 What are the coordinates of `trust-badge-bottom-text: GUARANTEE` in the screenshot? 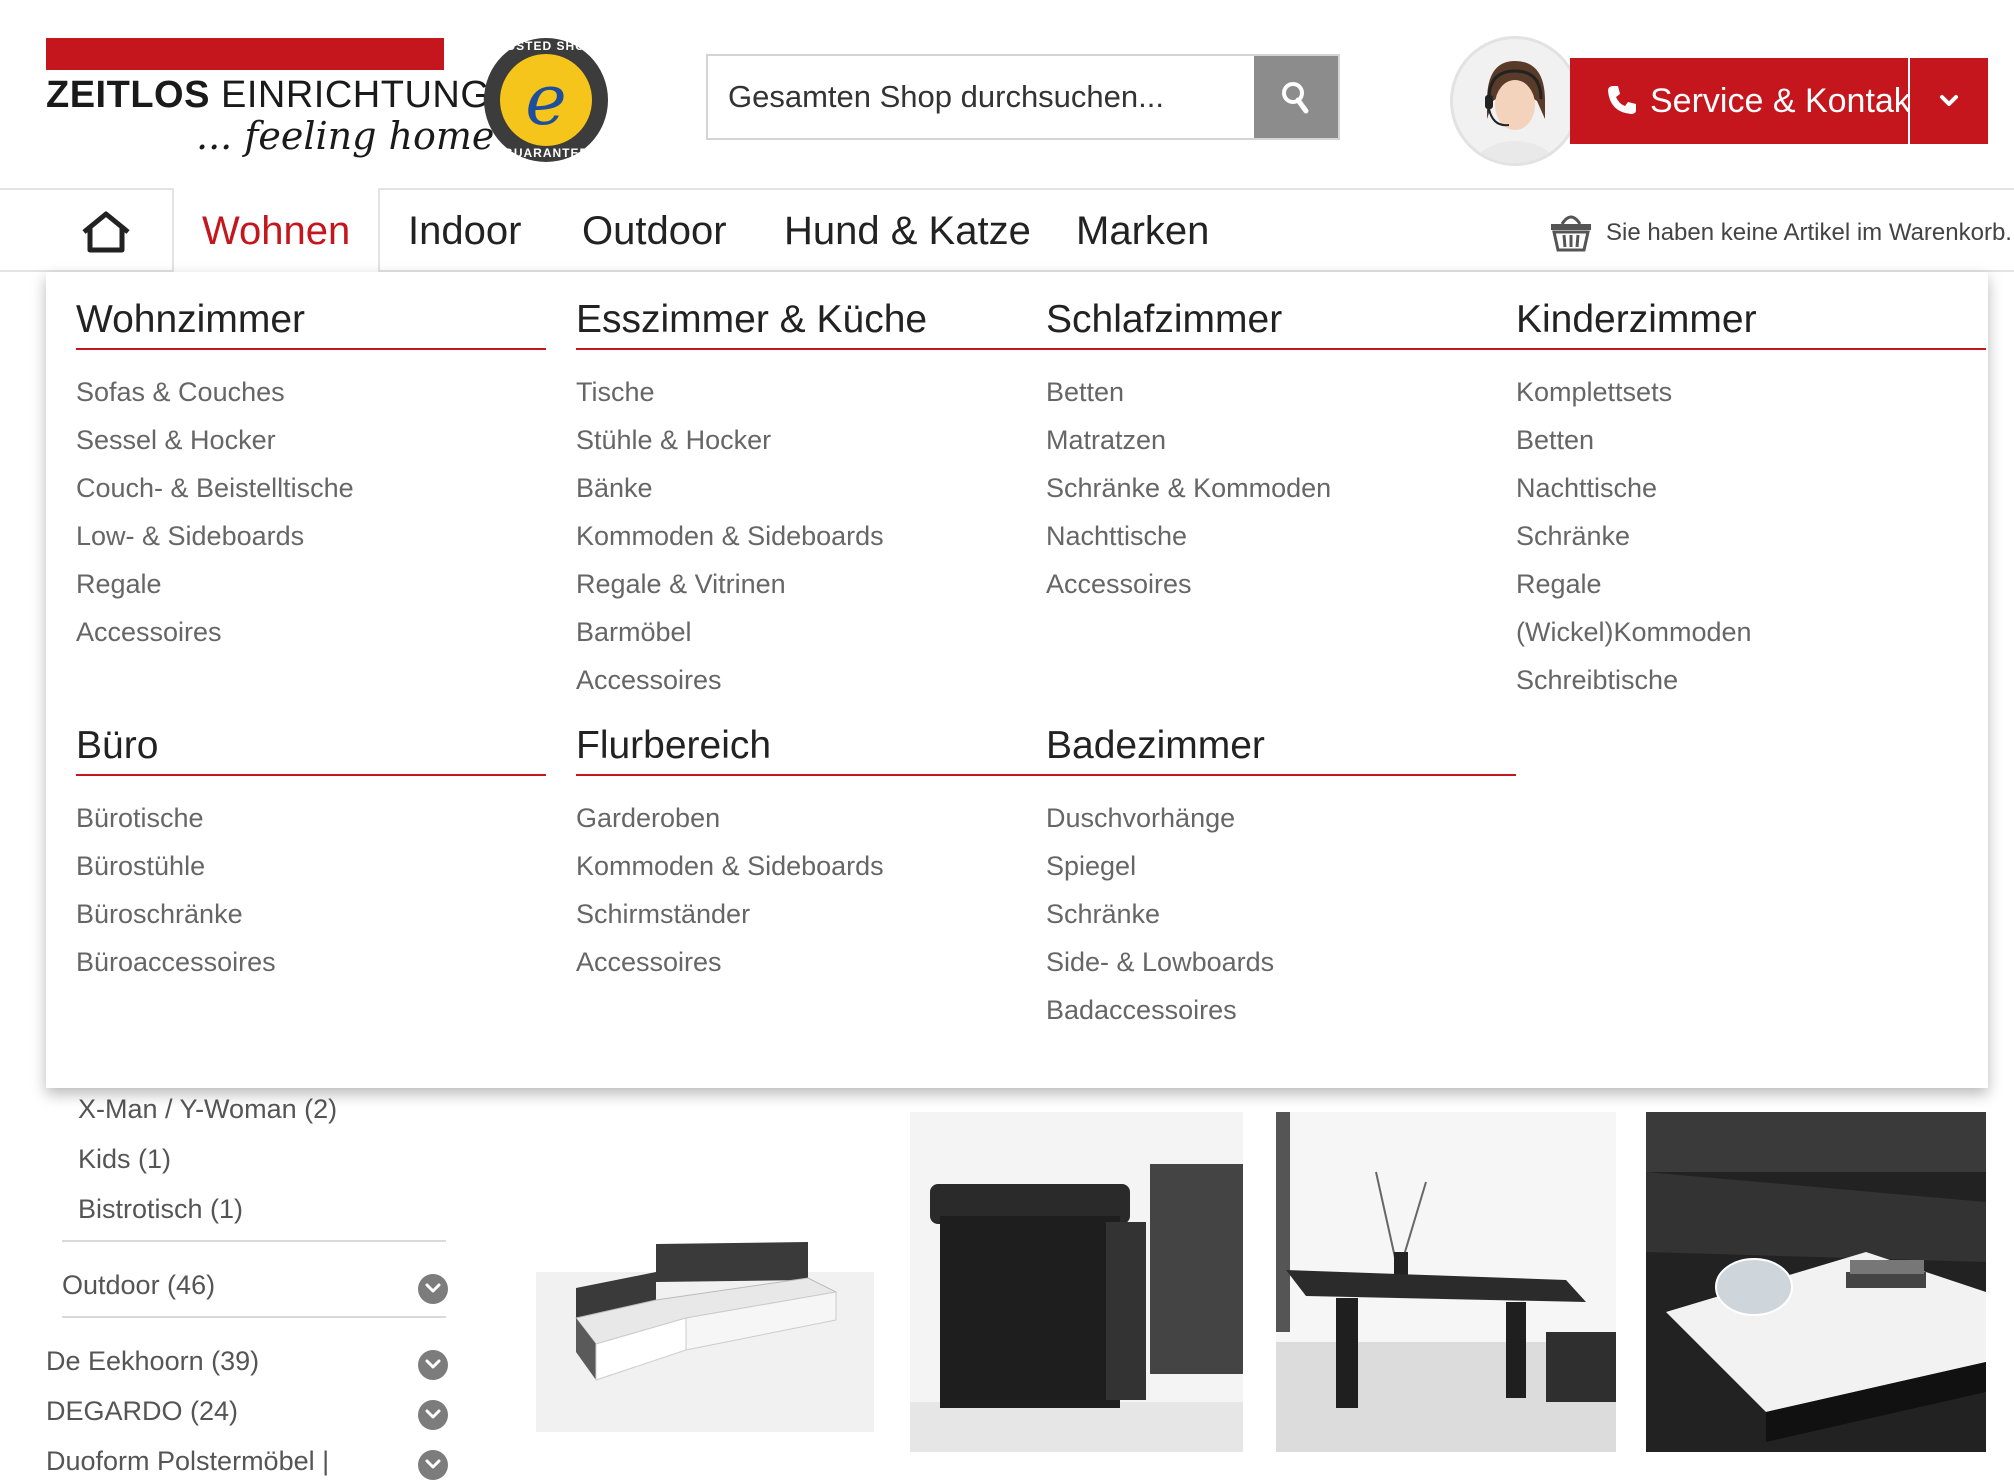 It's located at (546, 153).